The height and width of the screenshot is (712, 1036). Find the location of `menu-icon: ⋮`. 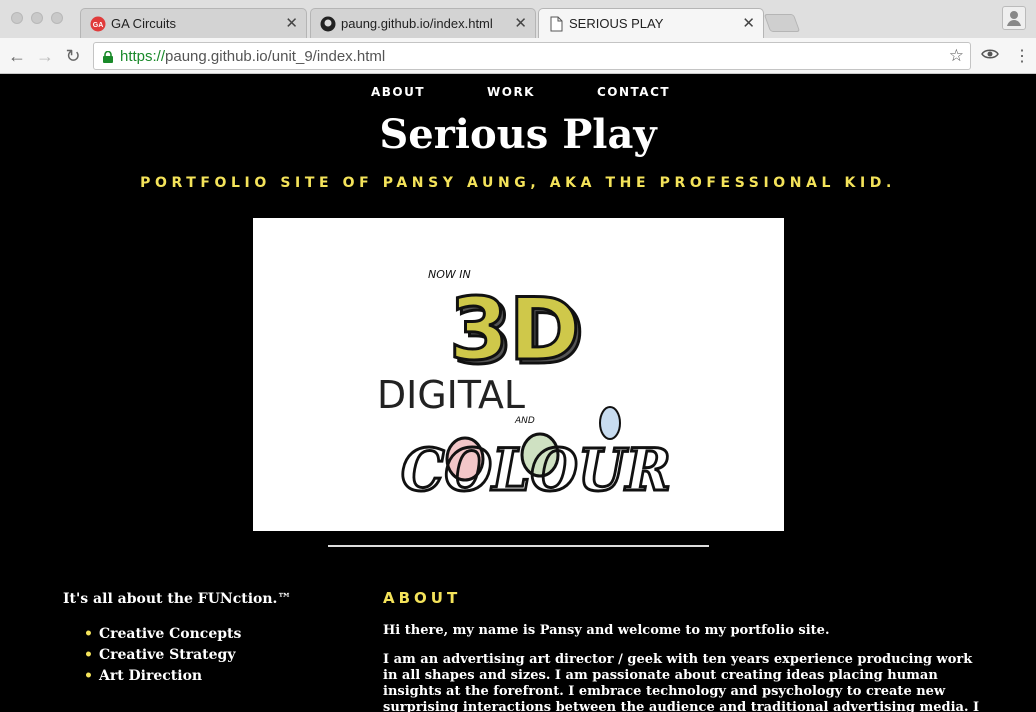

menu-icon: ⋮ is located at coordinates (1022, 56).